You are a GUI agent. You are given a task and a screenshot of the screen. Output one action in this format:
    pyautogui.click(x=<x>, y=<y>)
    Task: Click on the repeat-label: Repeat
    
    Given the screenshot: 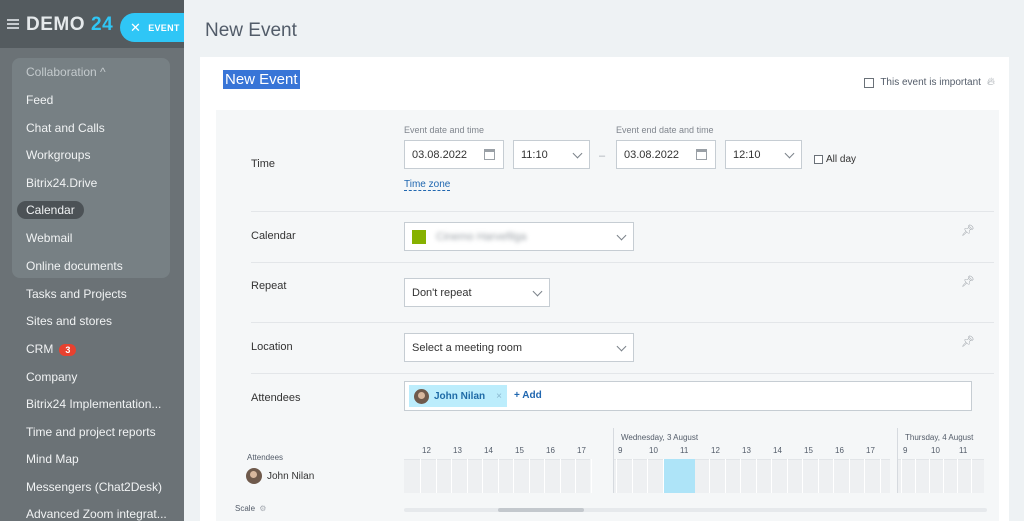 What is the action you would take?
    pyautogui.click(x=269, y=286)
    